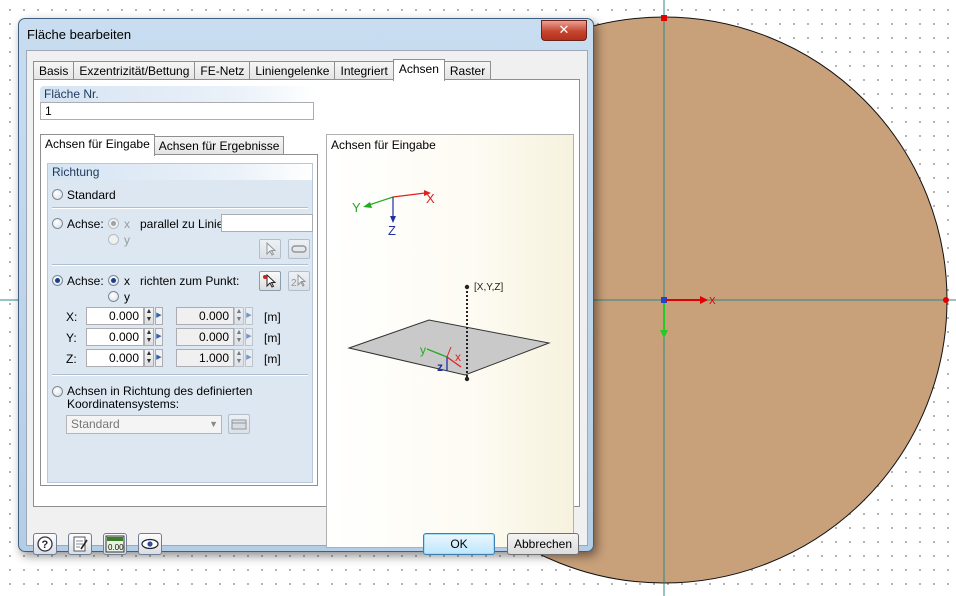 This screenshot has width=956, height=596. Describe the element at coordinates (159, 337) in the screenshot. I see `coord-y-more-button: ▶` at that location.